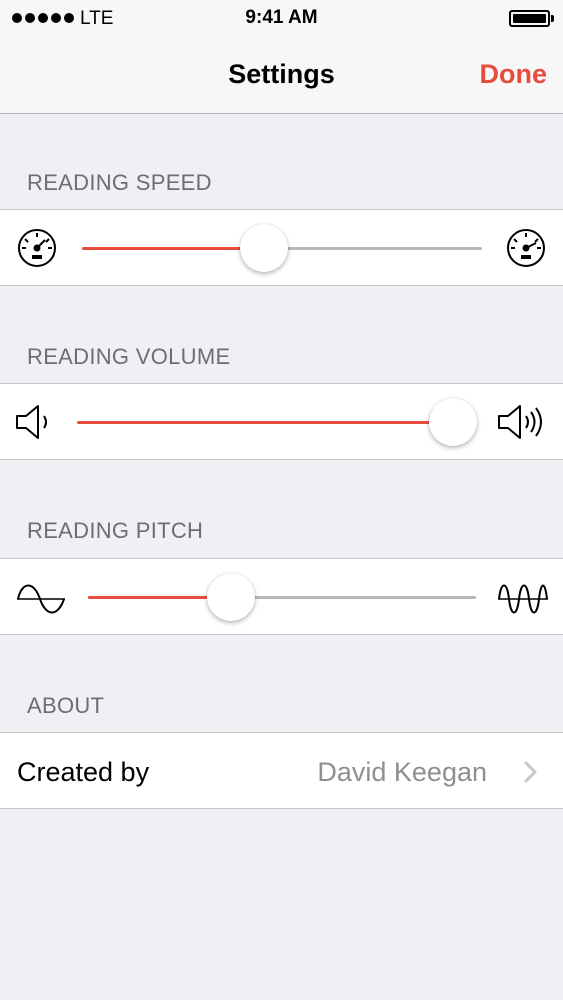 Image resolution: width=563 pixels, height=1000 pixels. I want to click on battery-icon, so click(529, 18).